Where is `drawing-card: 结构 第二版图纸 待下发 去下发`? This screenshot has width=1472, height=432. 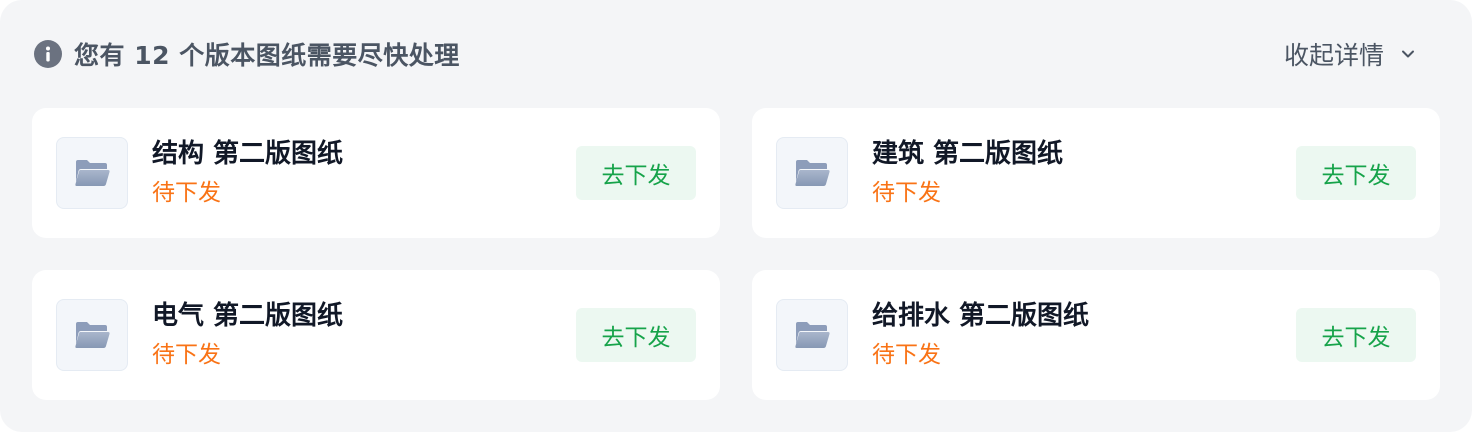 drawing-card: 结构 第二版图纸 待下发 去下发 is located at coordinates (376, 173).